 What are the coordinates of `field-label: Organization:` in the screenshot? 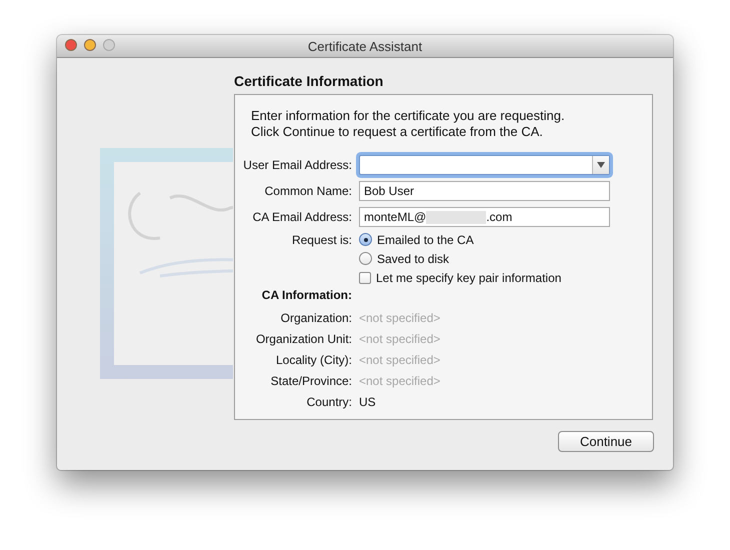 It's located at (316, 317).